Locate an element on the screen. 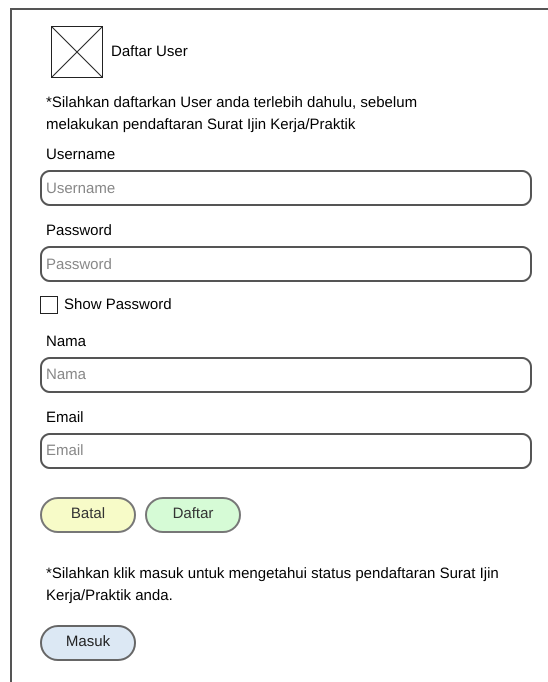 The image size is (548, 682). input-field: Email is located at coordinates (286, 450).